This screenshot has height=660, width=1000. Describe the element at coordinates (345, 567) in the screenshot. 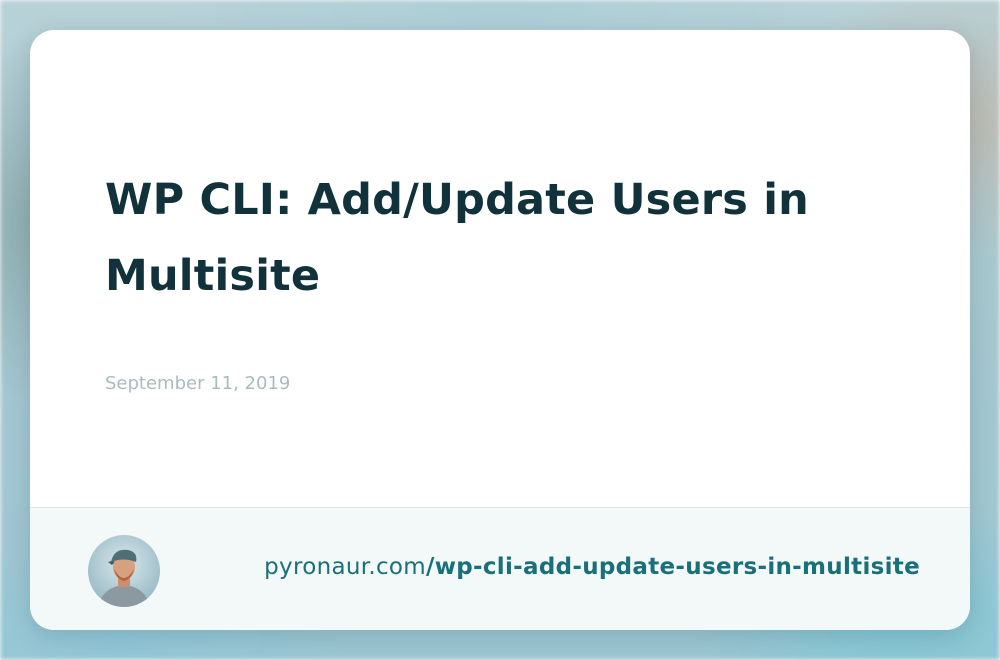

I see `url-domain: pyronaur.com` at that location.